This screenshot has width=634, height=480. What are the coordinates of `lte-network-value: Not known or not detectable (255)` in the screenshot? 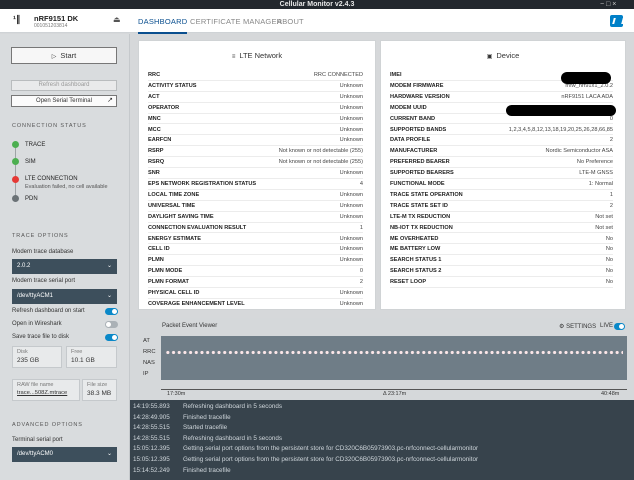 It's located at (320, 151).